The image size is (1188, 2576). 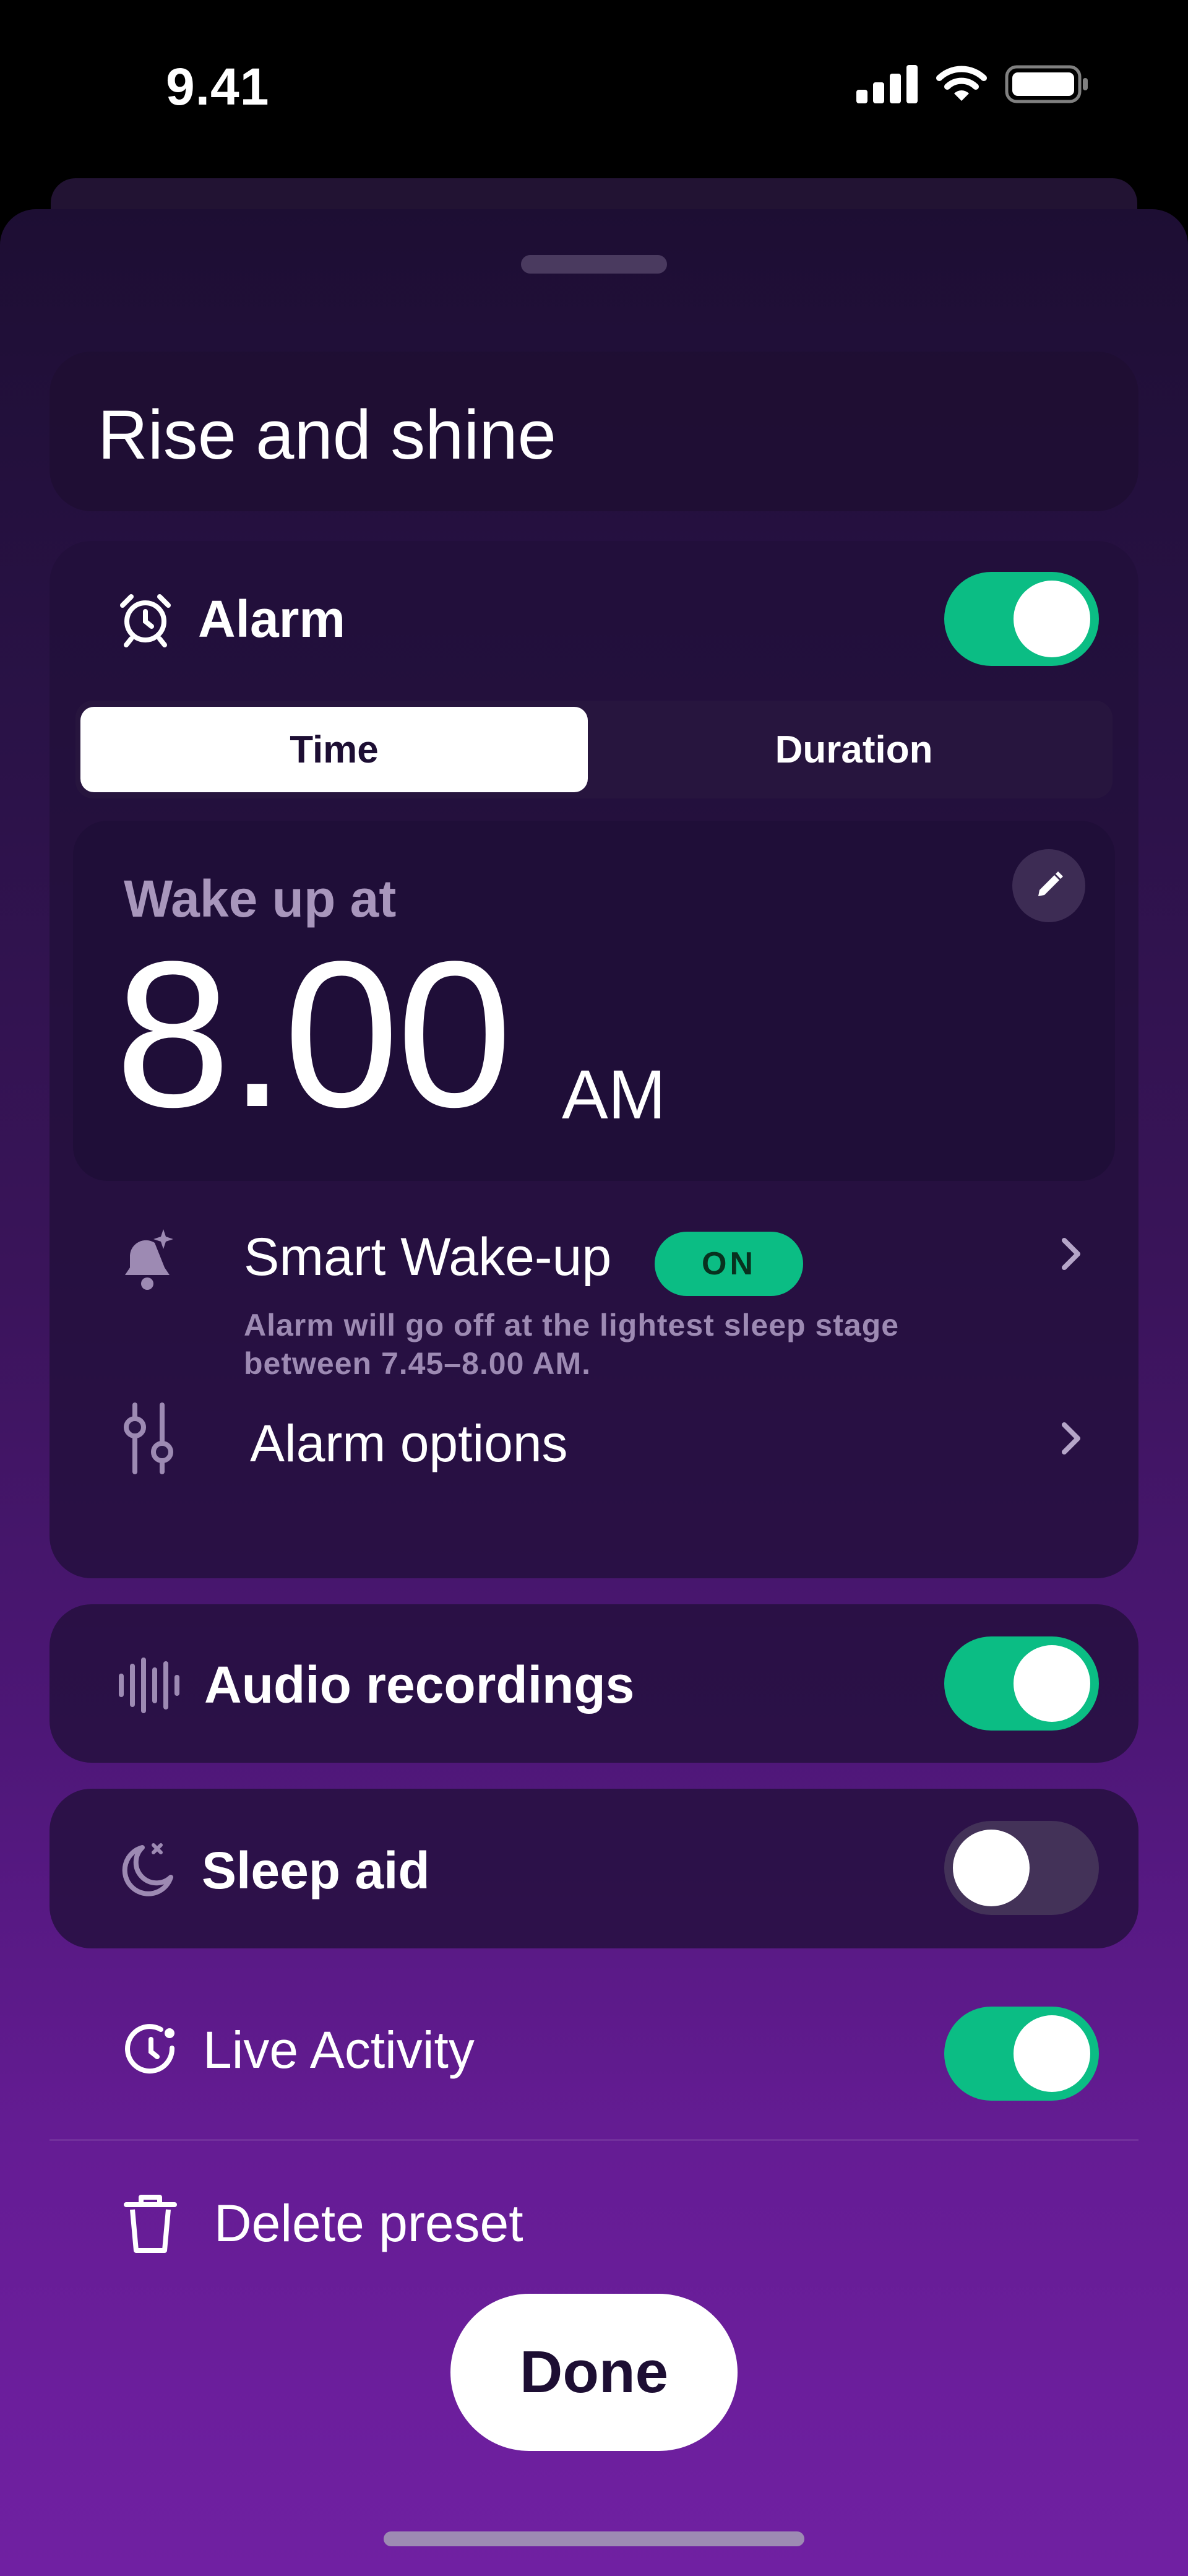 I want to click on preset-name-field: Rise and shine, so click(x=594, y=431).